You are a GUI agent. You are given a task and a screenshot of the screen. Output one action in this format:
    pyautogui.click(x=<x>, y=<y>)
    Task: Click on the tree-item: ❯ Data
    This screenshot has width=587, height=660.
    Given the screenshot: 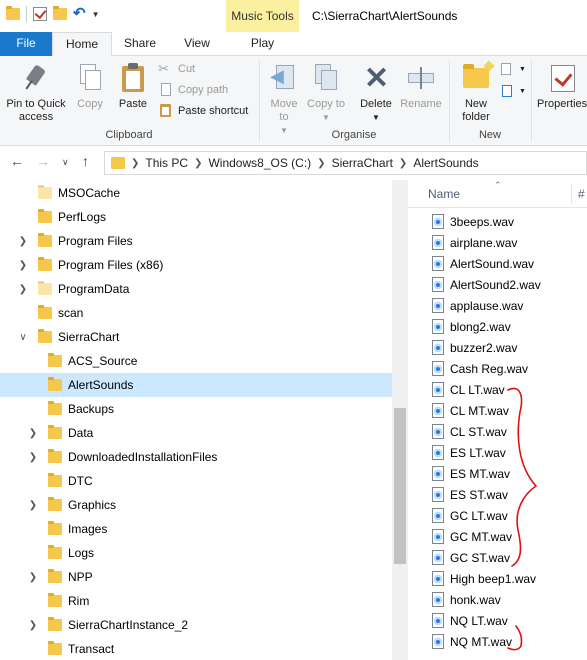 What is the action you would take?
    pyautogui.click(x=196, y=433)
    